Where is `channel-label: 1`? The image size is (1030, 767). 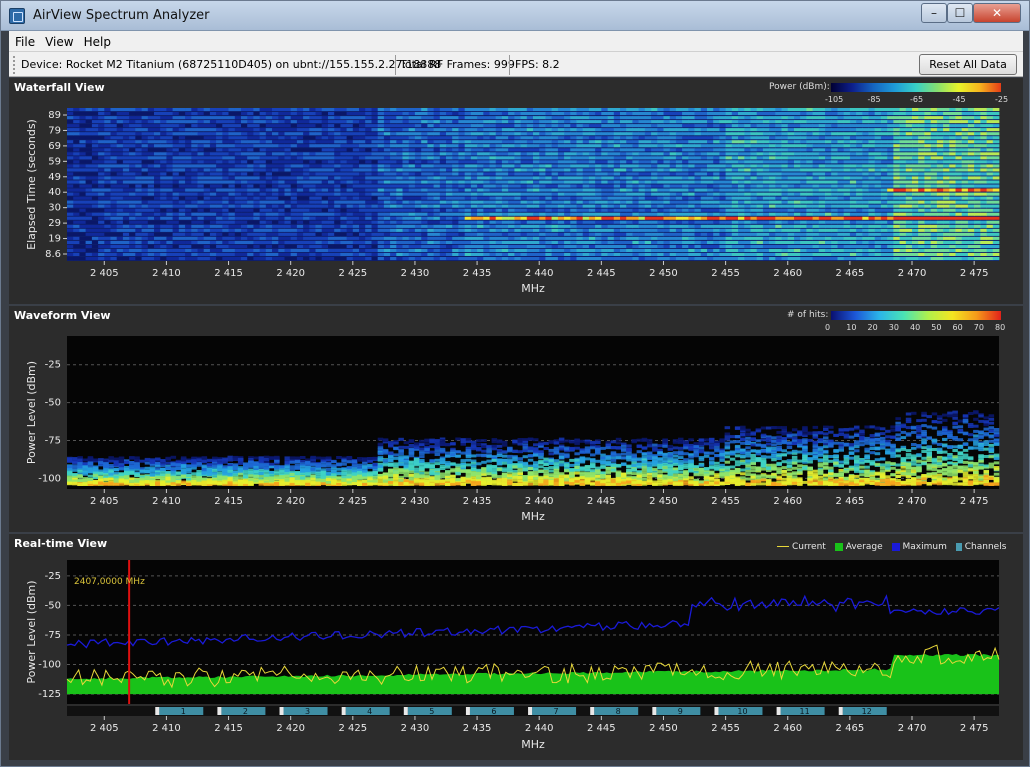 channel-label: 1 is located at coordinates (183, 711).